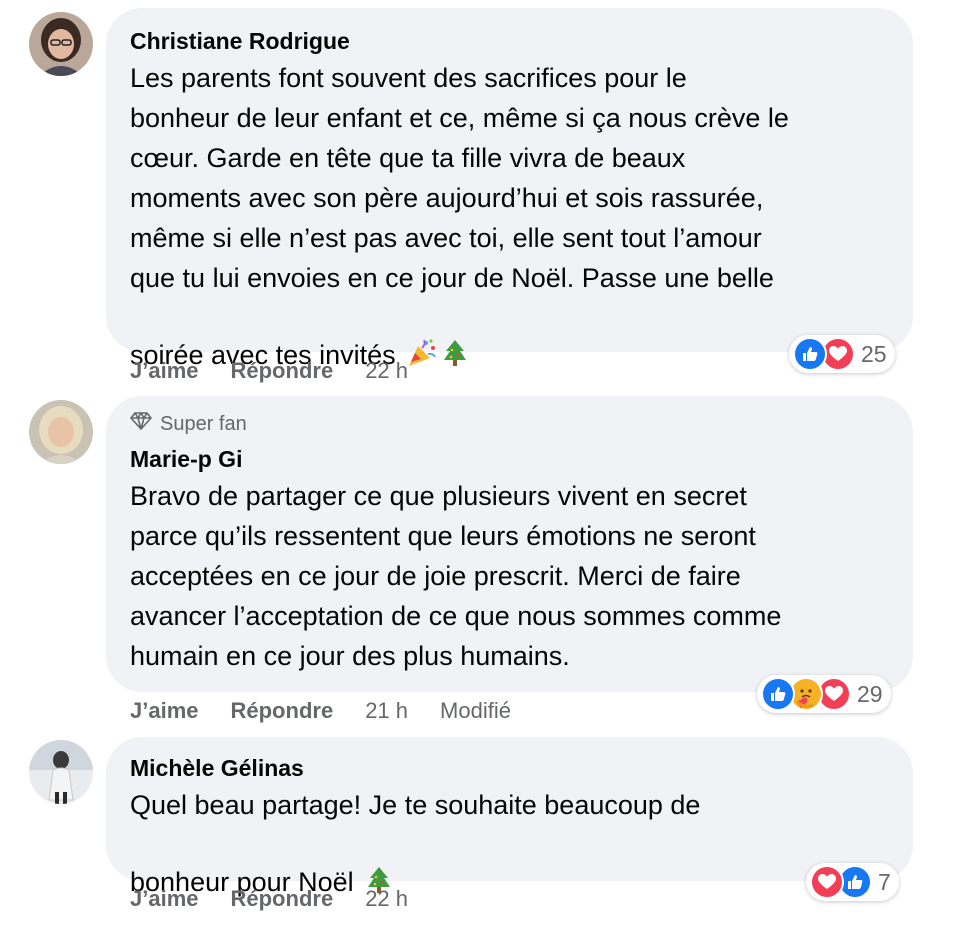 The image size is (958, 926). Describe the element at coordinates (874, 353) in the screenshot. I see `reaction-count: 25` at that location.